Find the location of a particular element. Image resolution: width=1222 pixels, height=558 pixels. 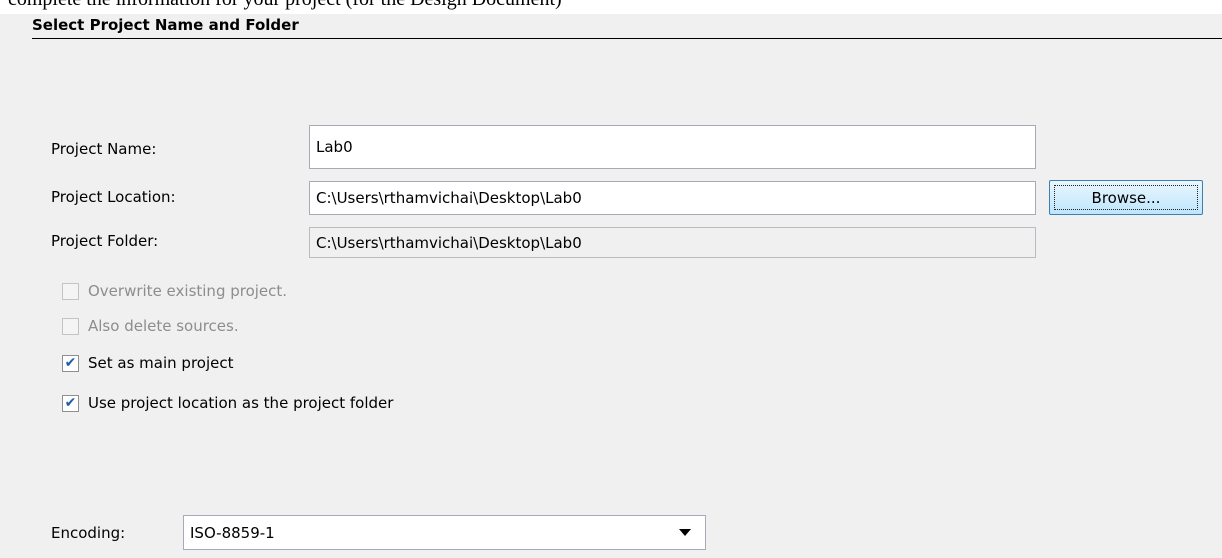

main-project-label: Set as main project is located at coordinates (160, 363).